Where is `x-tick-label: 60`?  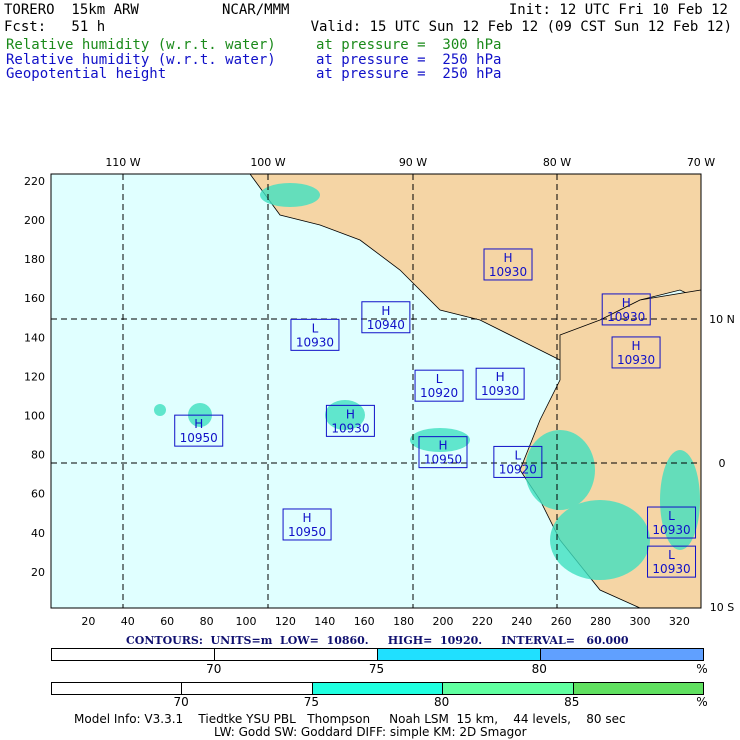 x-tick-label: 60 is located at coordinates (167, 621).